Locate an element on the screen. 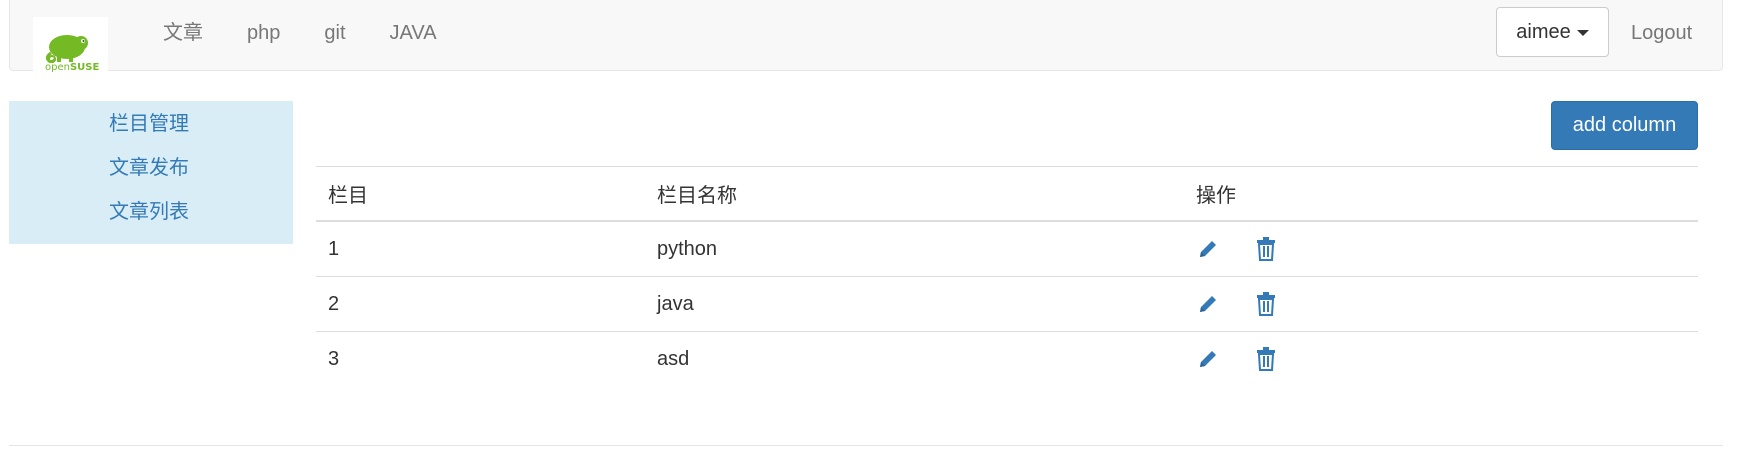 The width and height of the screenshot is (1746, 450). table-row: 1 python is located at coordinates (1007, 248).